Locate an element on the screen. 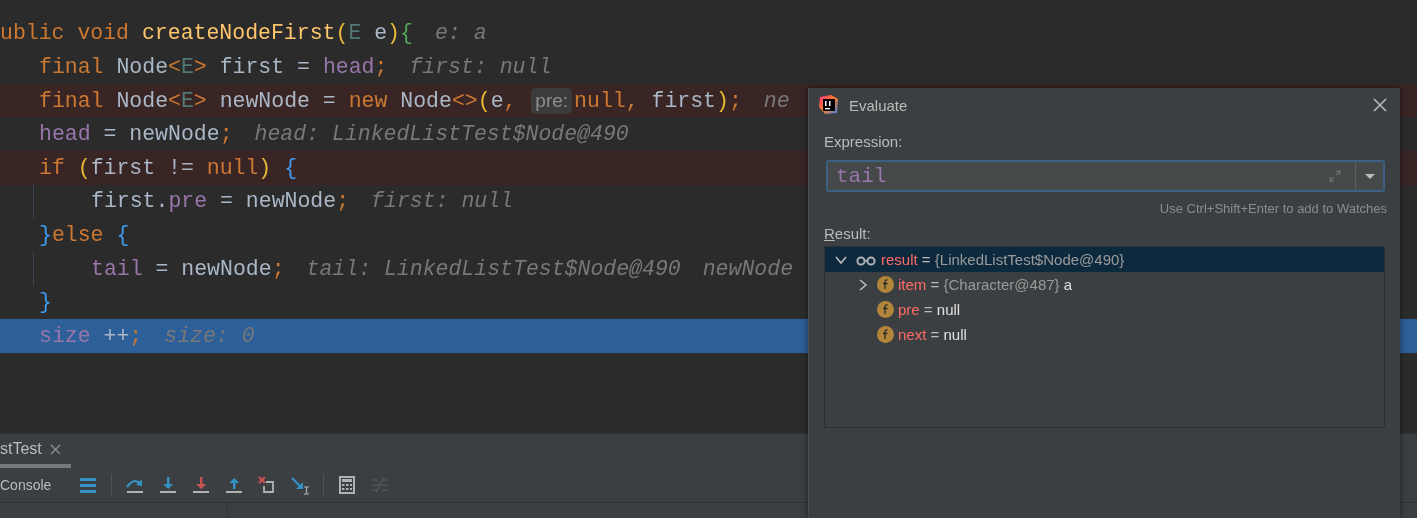  variable-text: pre = null is located at coordinates (929, 309).